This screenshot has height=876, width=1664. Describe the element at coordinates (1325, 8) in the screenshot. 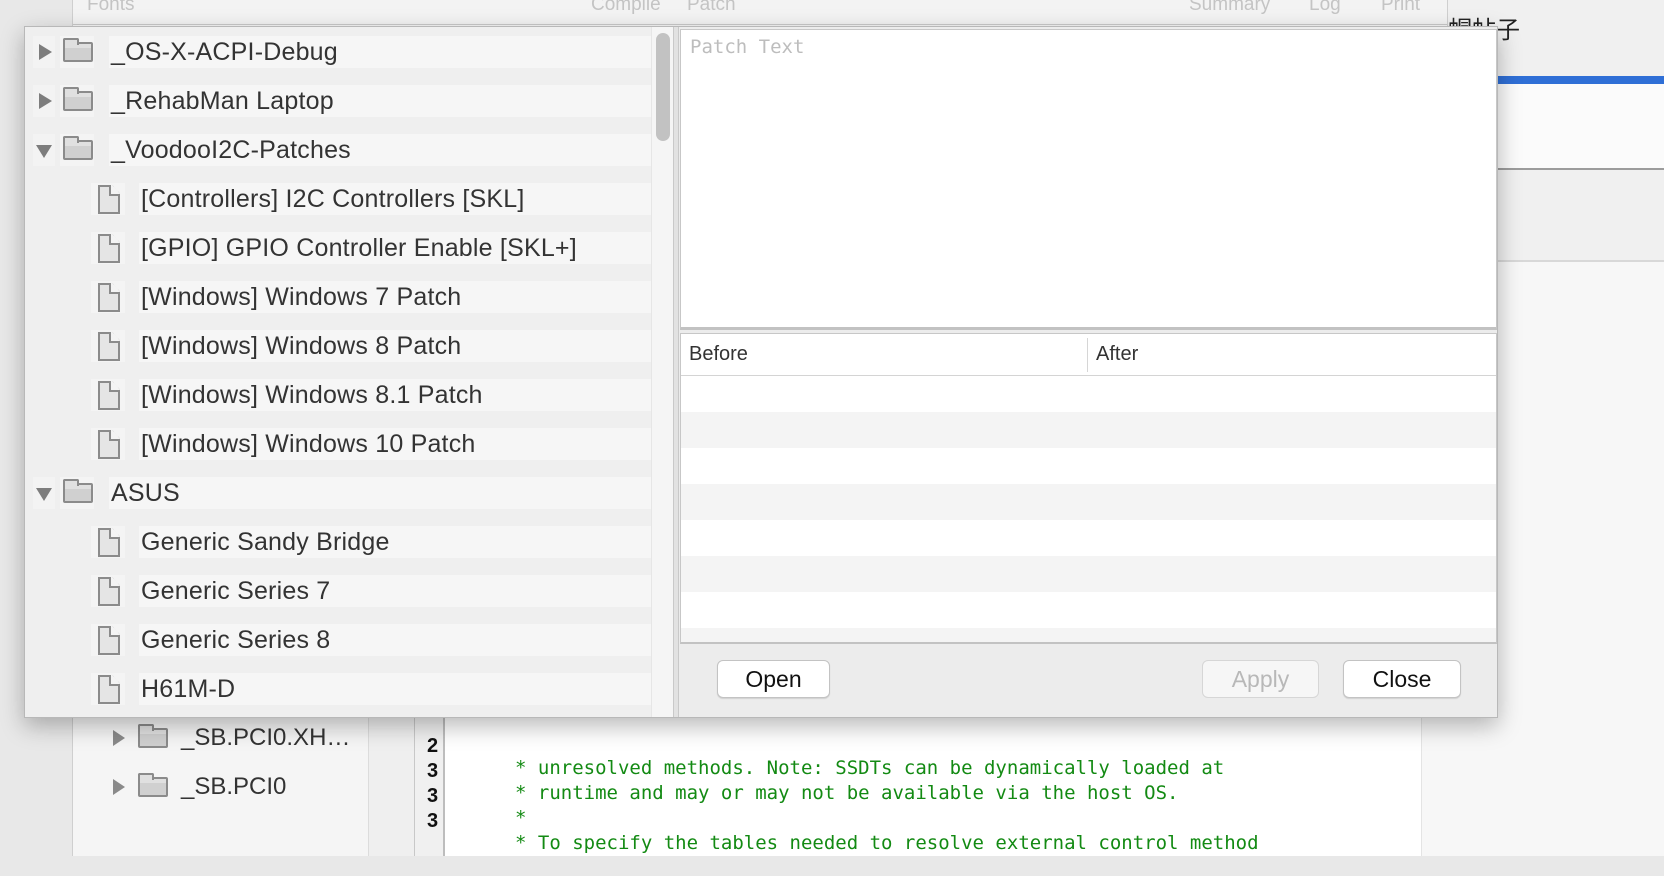

I see `toolbar-log-button: Log` at that location.